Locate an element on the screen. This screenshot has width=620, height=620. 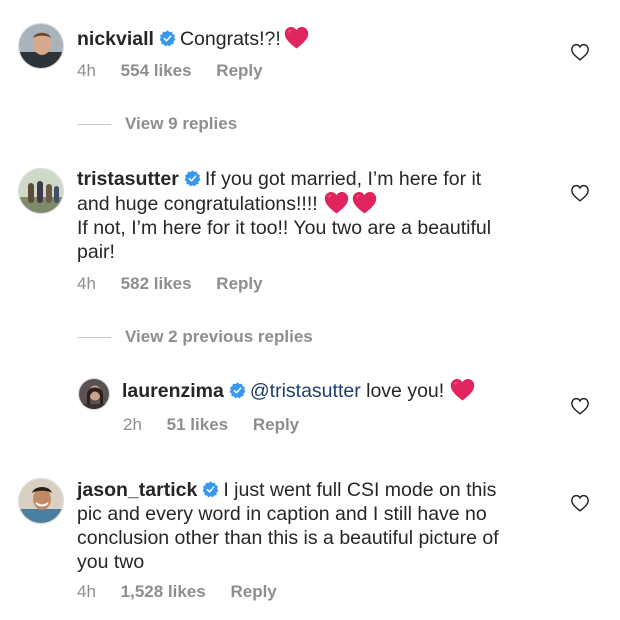
view-replies-label: View 9 replies is located at coordinates (181, 123).